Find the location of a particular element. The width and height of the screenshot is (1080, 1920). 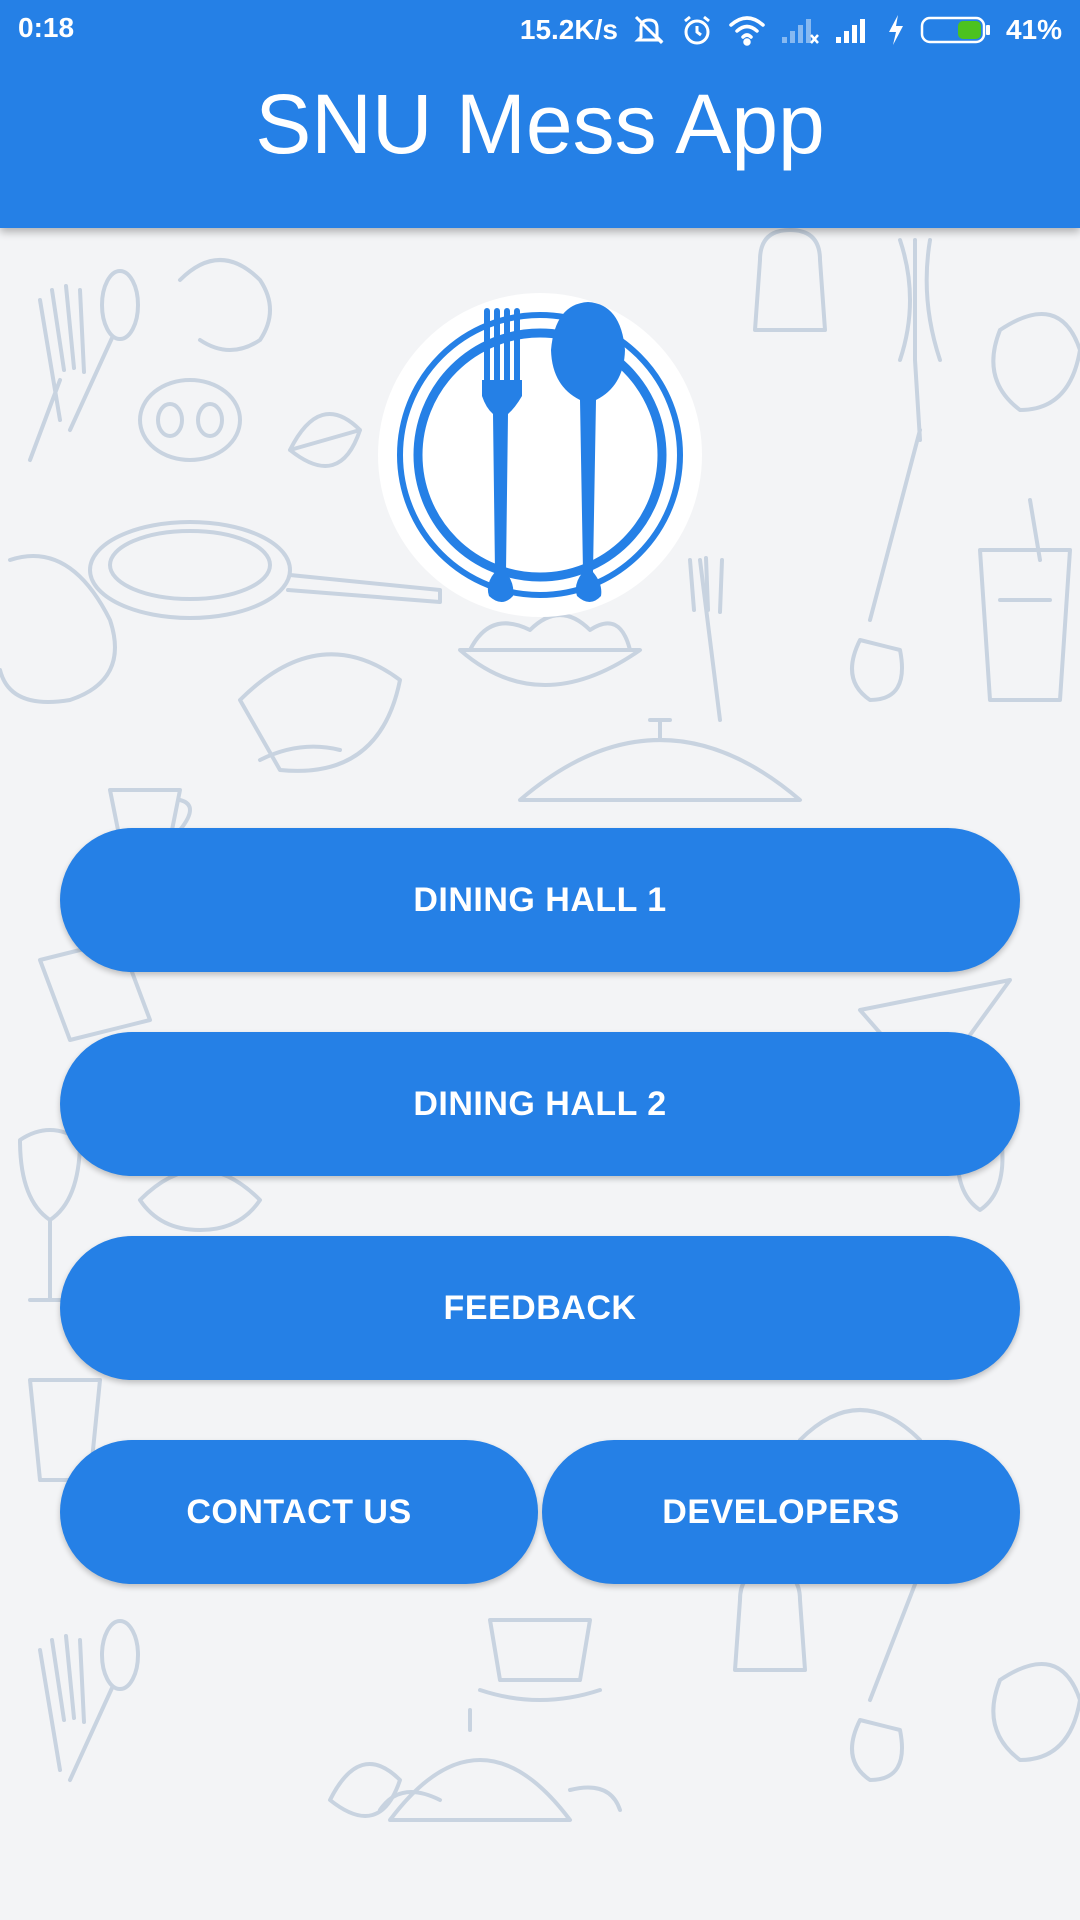

status-bar: 0:18 15.2K/s 41% is located at coordinates (540, 30).